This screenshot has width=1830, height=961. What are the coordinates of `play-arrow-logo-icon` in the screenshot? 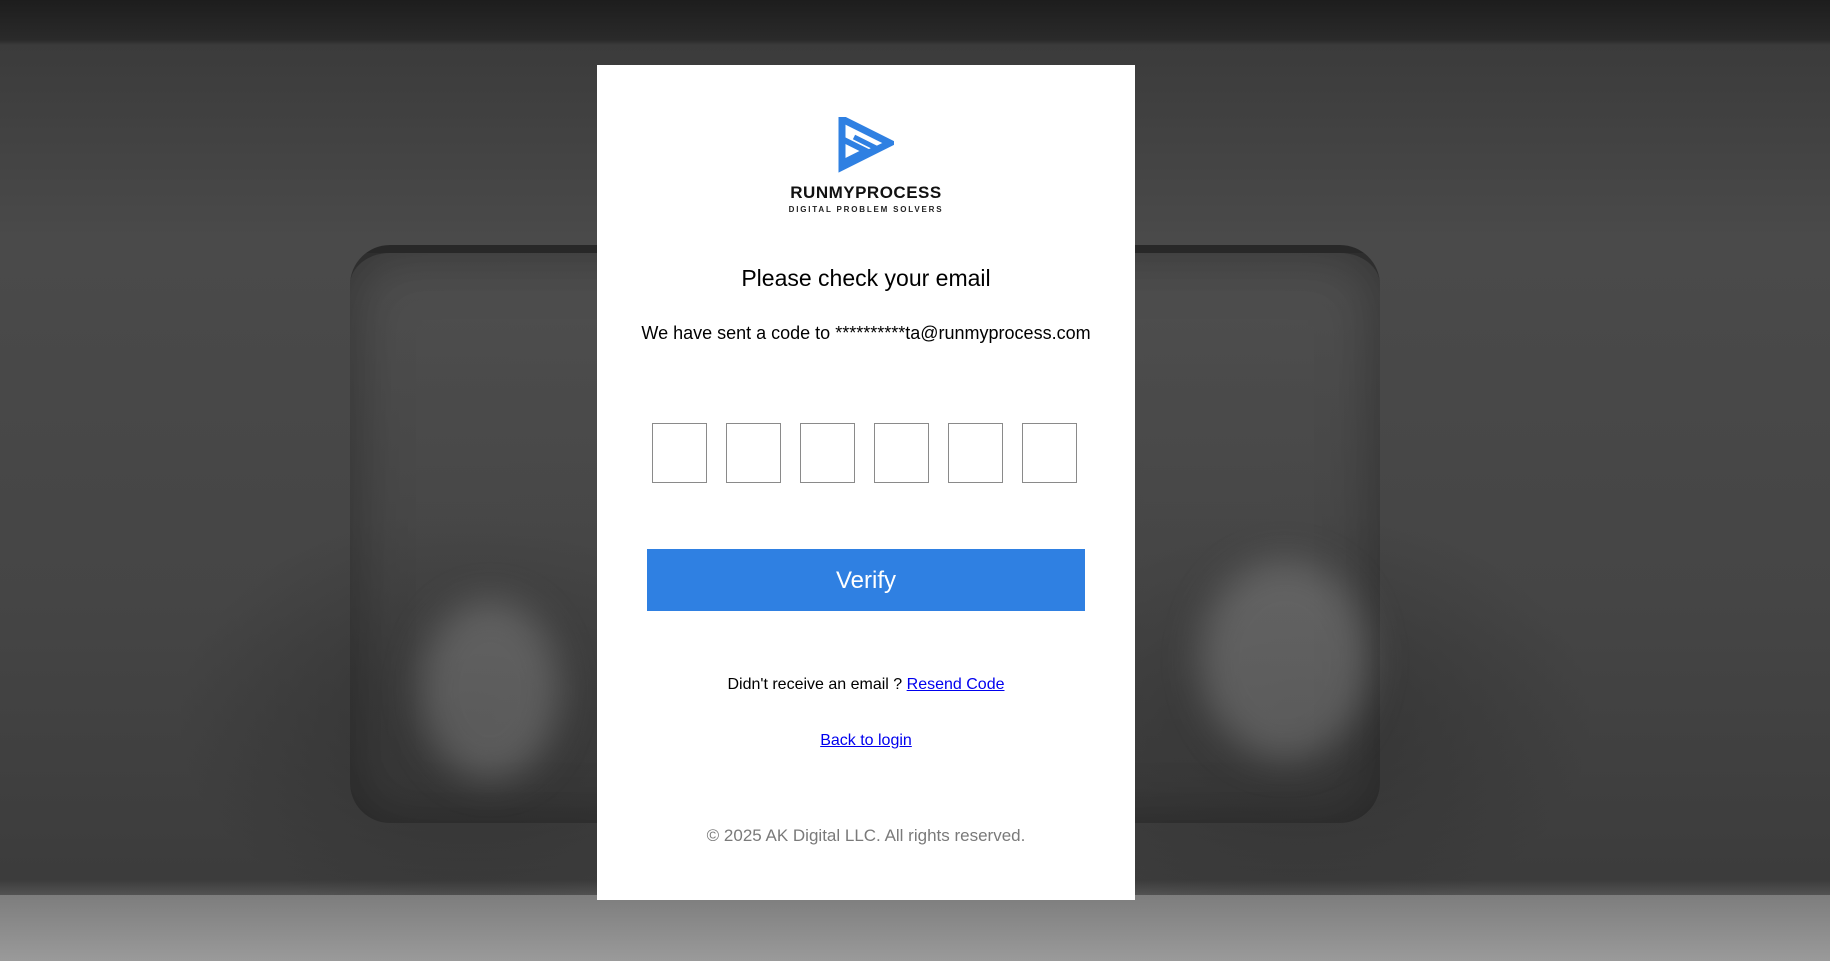 It's located at (866, 145).